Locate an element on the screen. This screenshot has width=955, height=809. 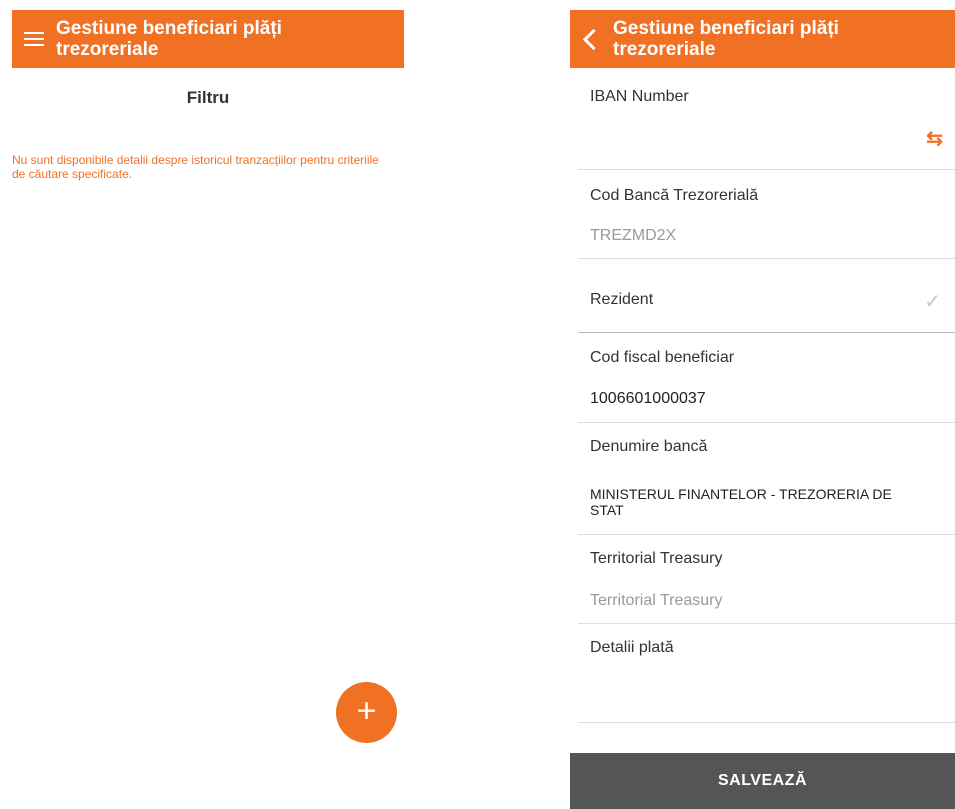
iban-field: IBAN Number ⇆ is located at coordinates (766, 119).